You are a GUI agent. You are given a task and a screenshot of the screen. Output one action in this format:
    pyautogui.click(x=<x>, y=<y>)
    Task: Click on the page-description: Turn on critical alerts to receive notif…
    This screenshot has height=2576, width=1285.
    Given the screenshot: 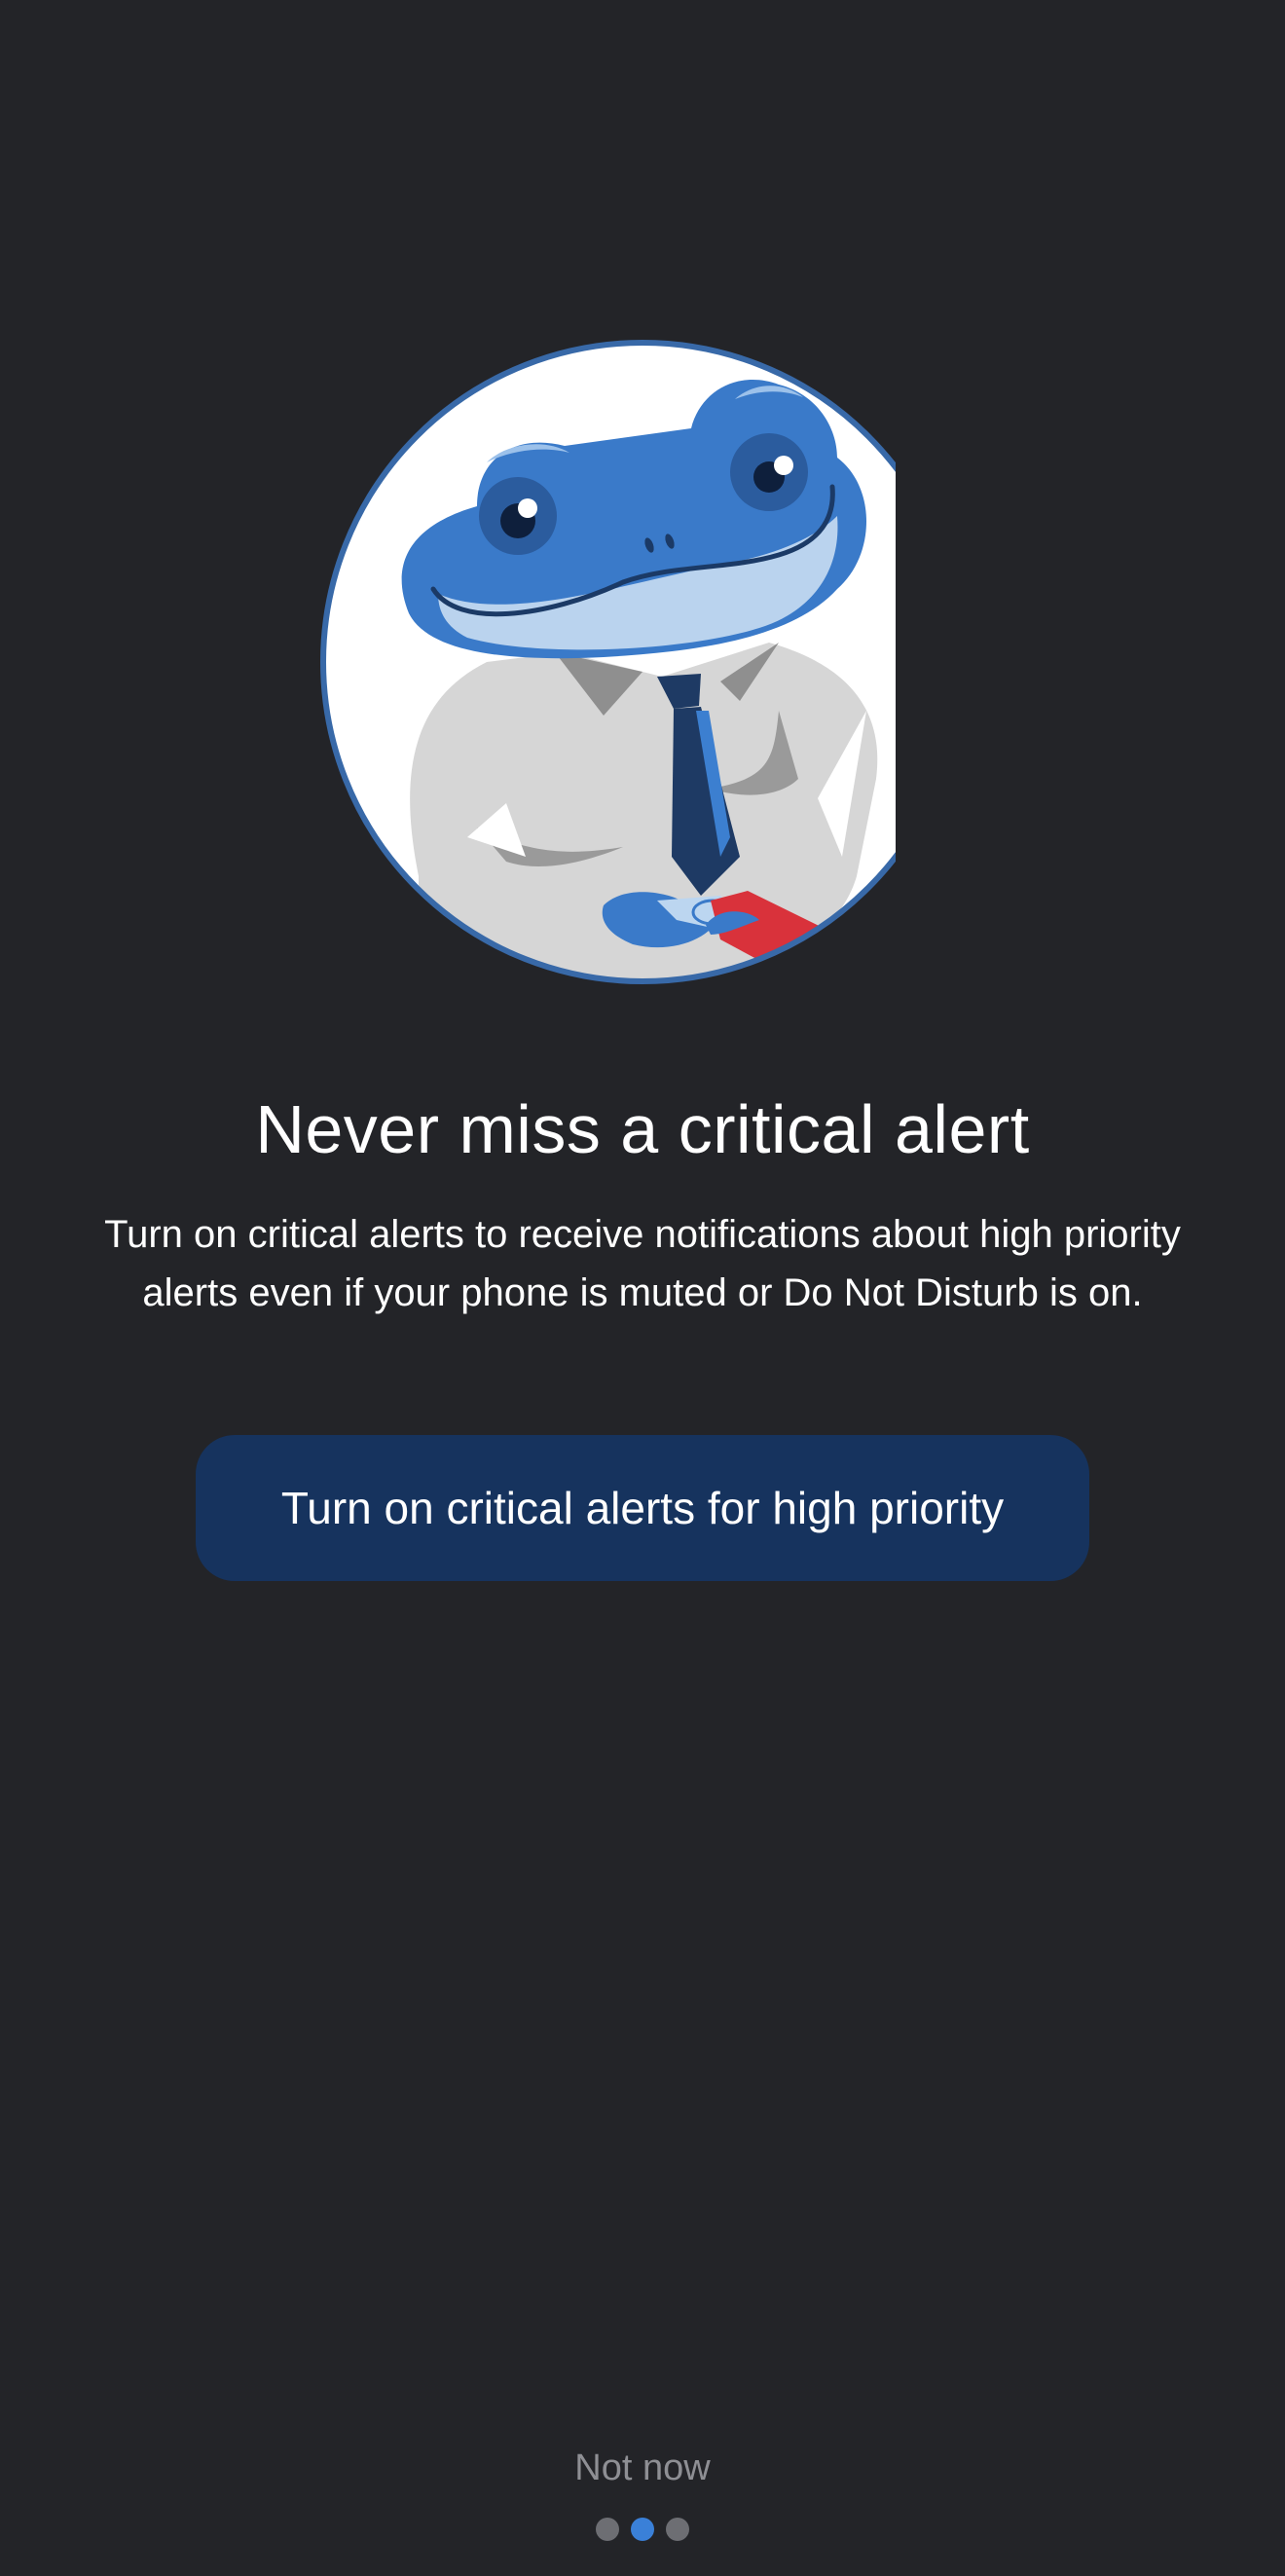 What is the action you would take?
    pyautogui.click(x=642, y=1263)
    